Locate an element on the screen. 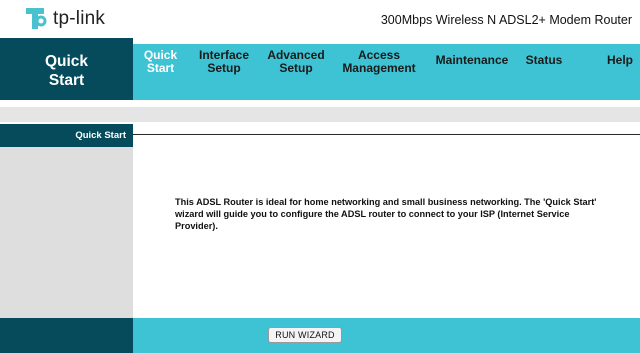 The height and width of the screenshot is (353, 640). tab-help-label: Help is located at coordinates (619, 60).